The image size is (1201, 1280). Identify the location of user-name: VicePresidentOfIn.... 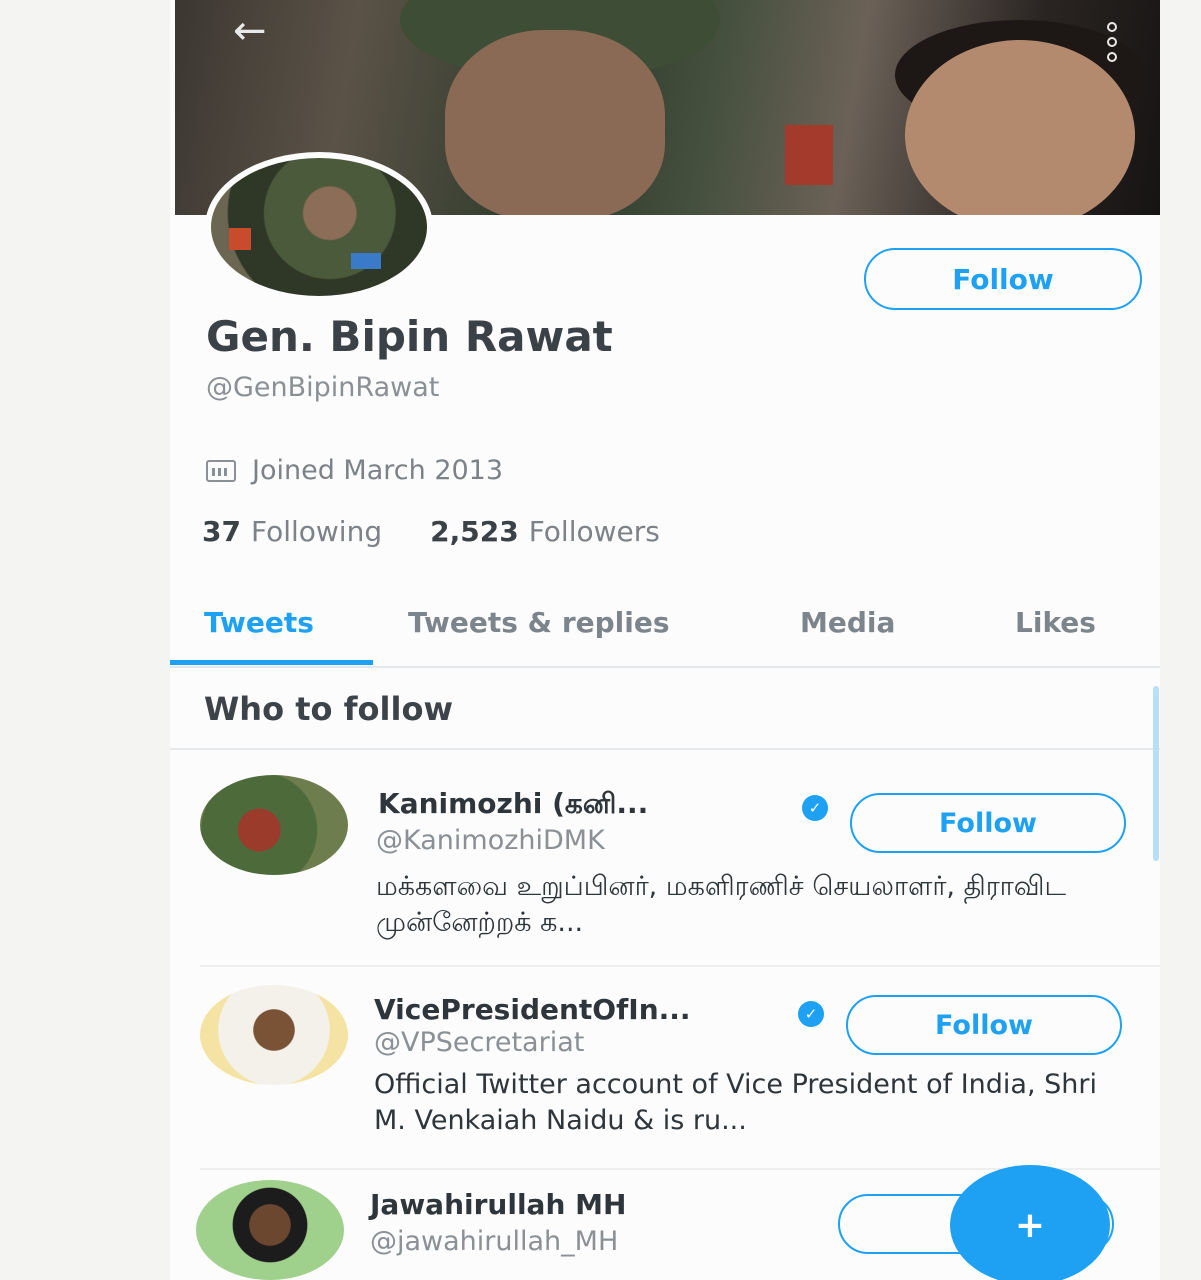
(532, 1009).